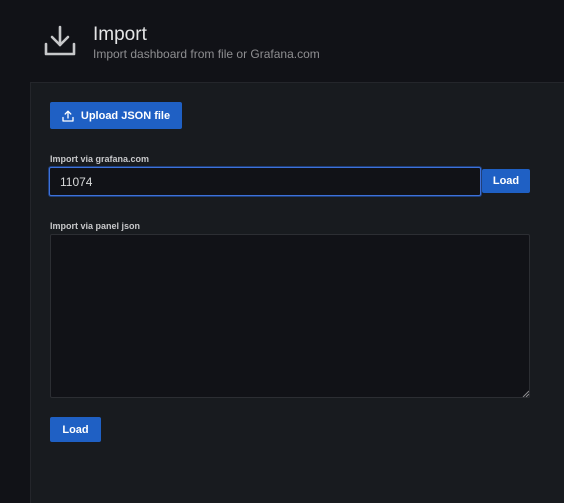 This screenshot has height=503, width=564. I want to click on upload-icon, so click(68, 116).